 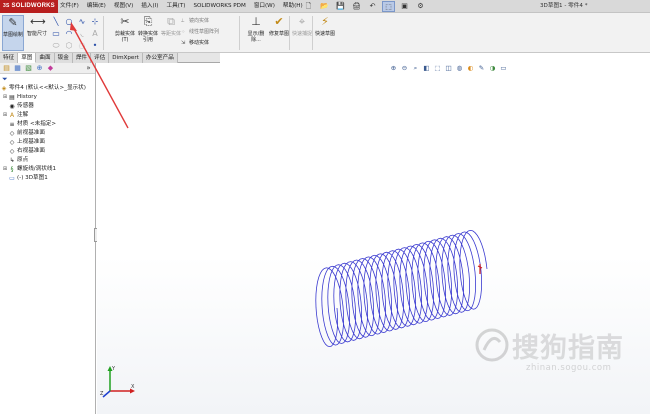 What do you see at coordinates (88, 68) in the screenshot?
I see `chevron-right-icon: »` at bounding box center [88, 68].